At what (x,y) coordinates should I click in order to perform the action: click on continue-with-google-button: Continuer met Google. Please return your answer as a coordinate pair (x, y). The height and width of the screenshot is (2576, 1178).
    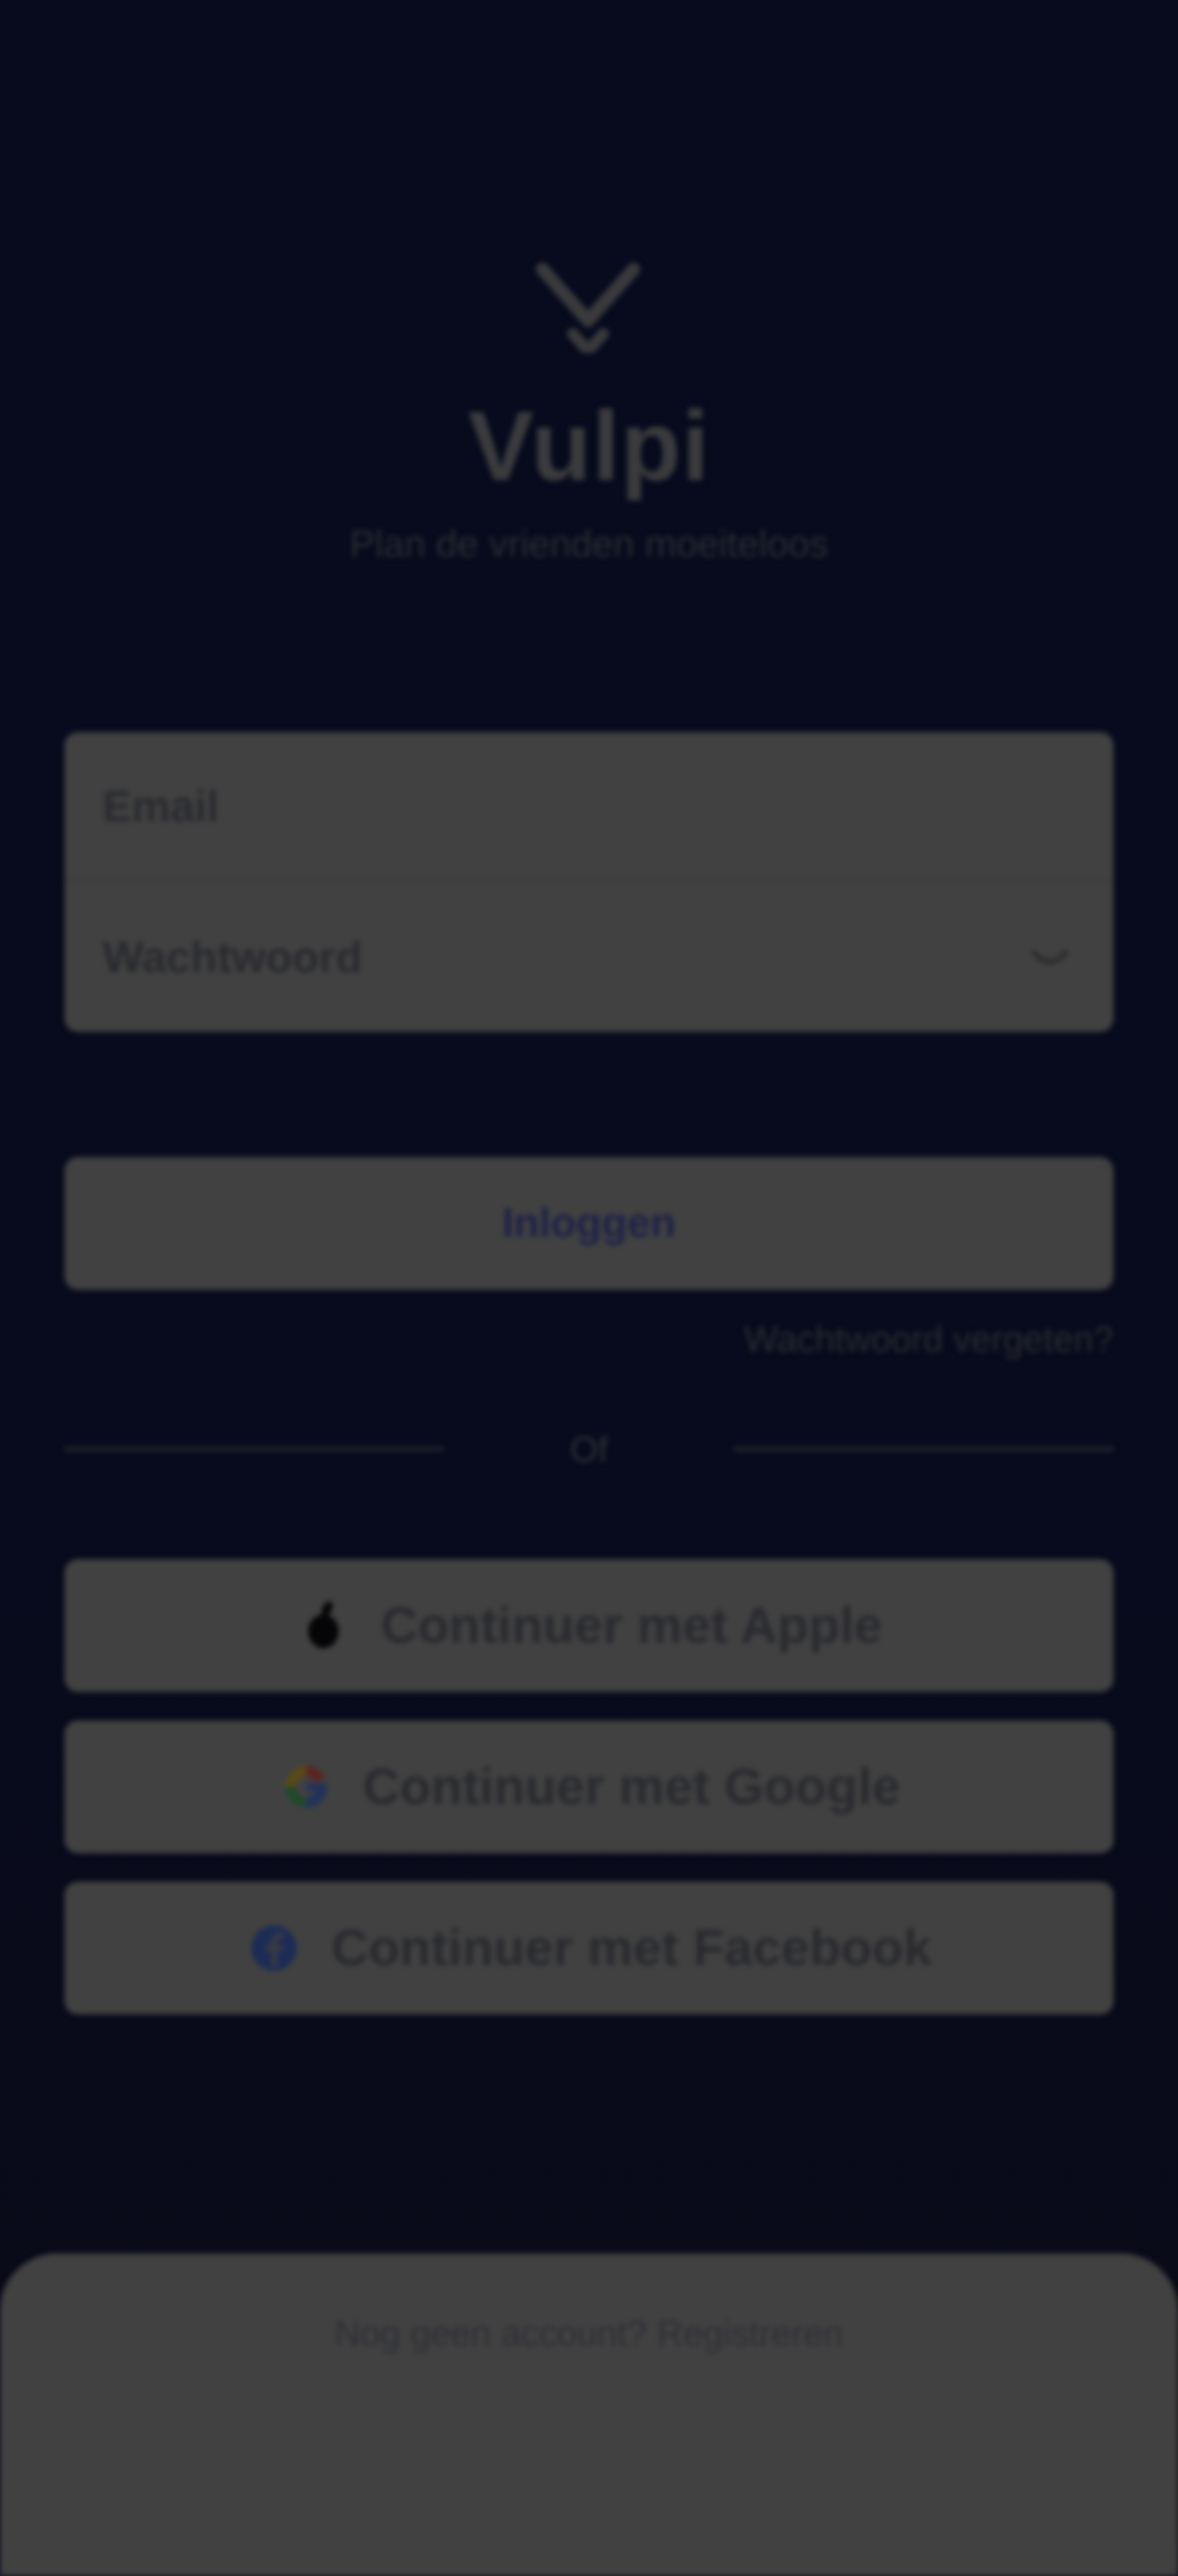
    Looking at the image, I should click on (589, 1786).